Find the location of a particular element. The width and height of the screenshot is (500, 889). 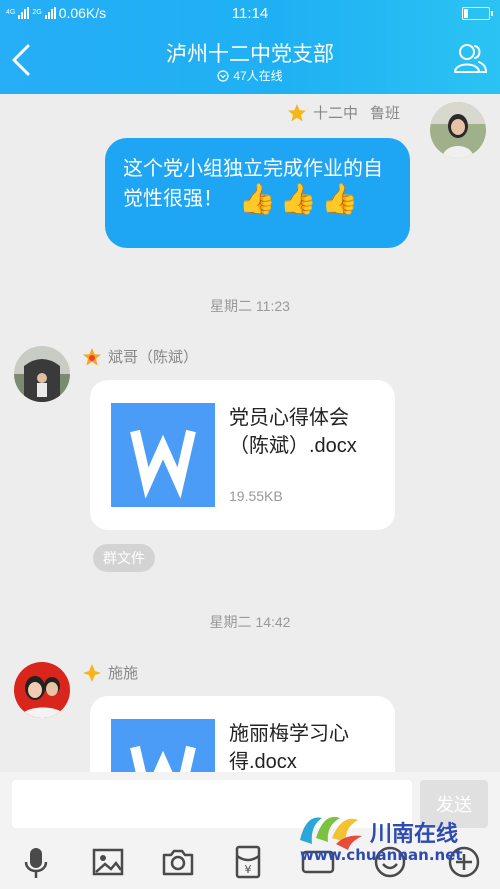

sender-row: 十二中 鲁班 is located at coordinates (343, 112).